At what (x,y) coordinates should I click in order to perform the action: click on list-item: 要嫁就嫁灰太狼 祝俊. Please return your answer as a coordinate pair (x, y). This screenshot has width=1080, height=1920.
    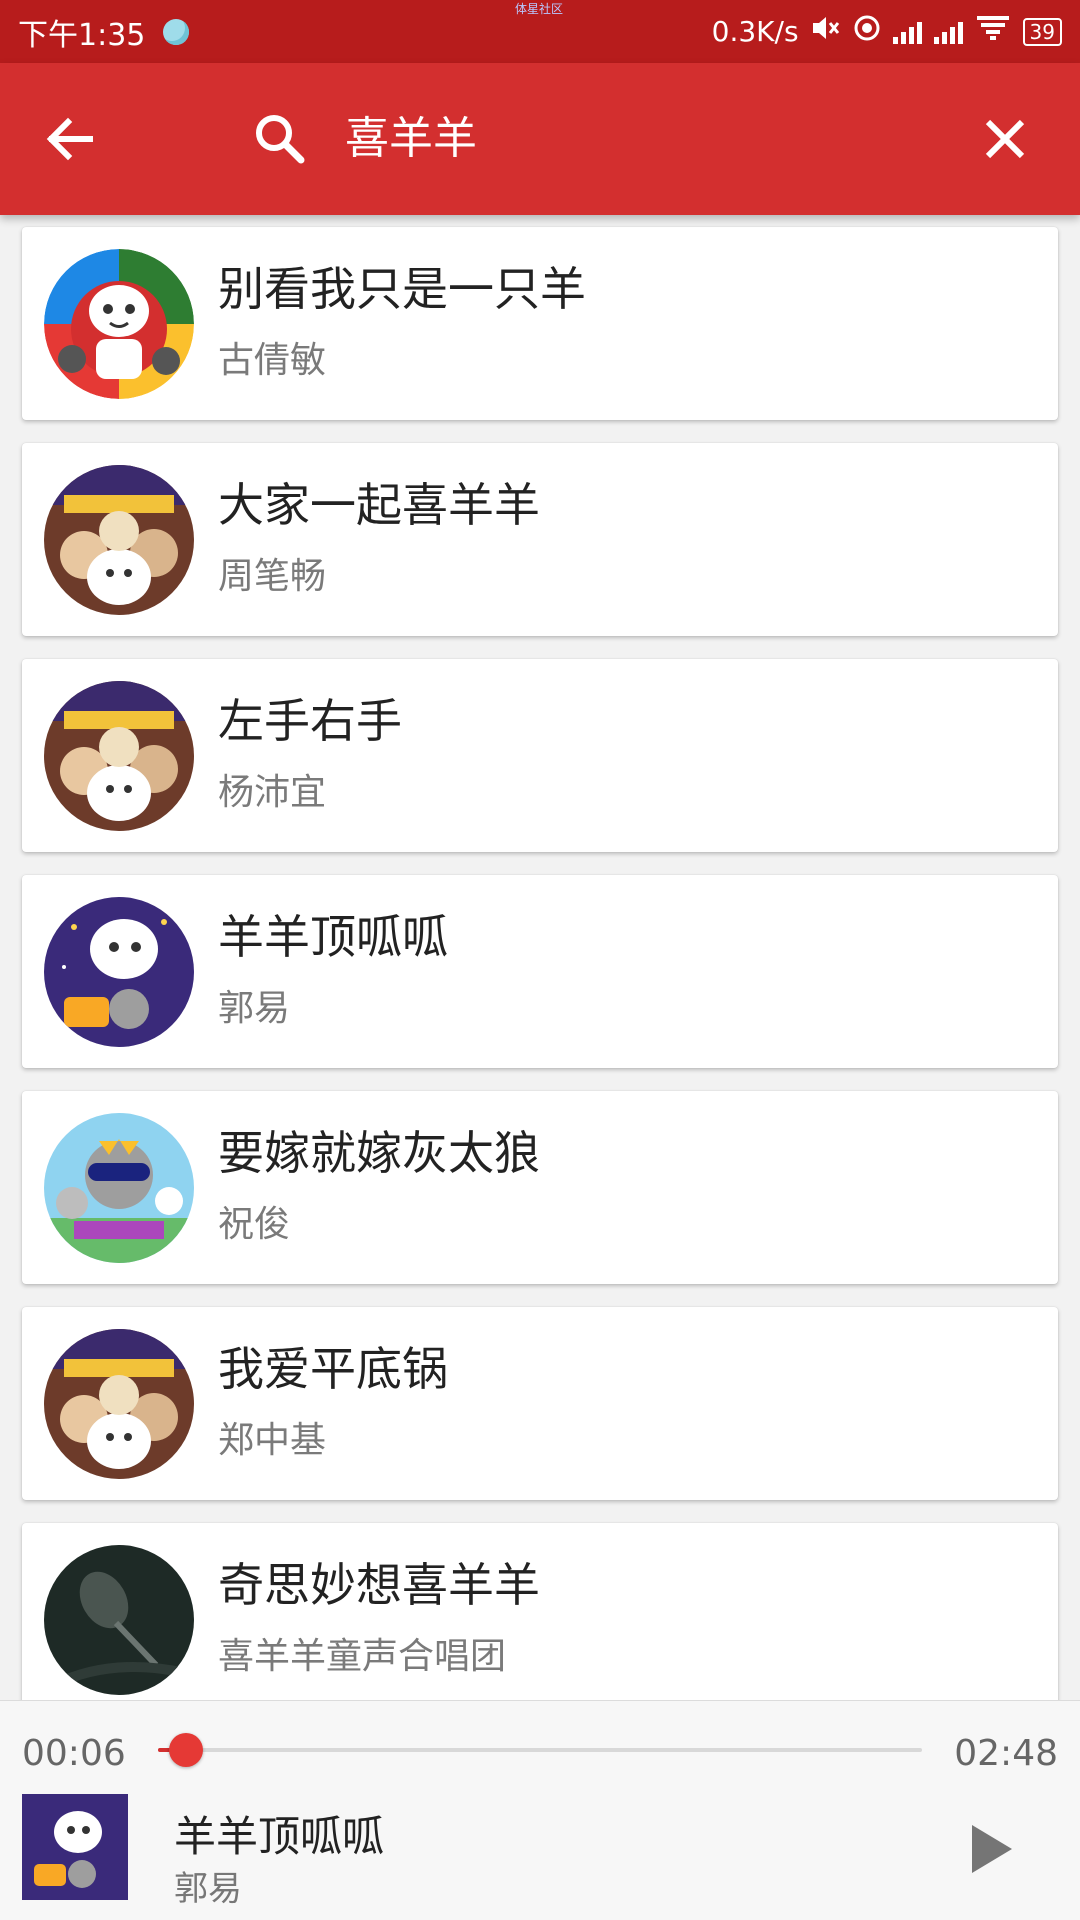
    Looking at the image, I should click on (540, 1187).